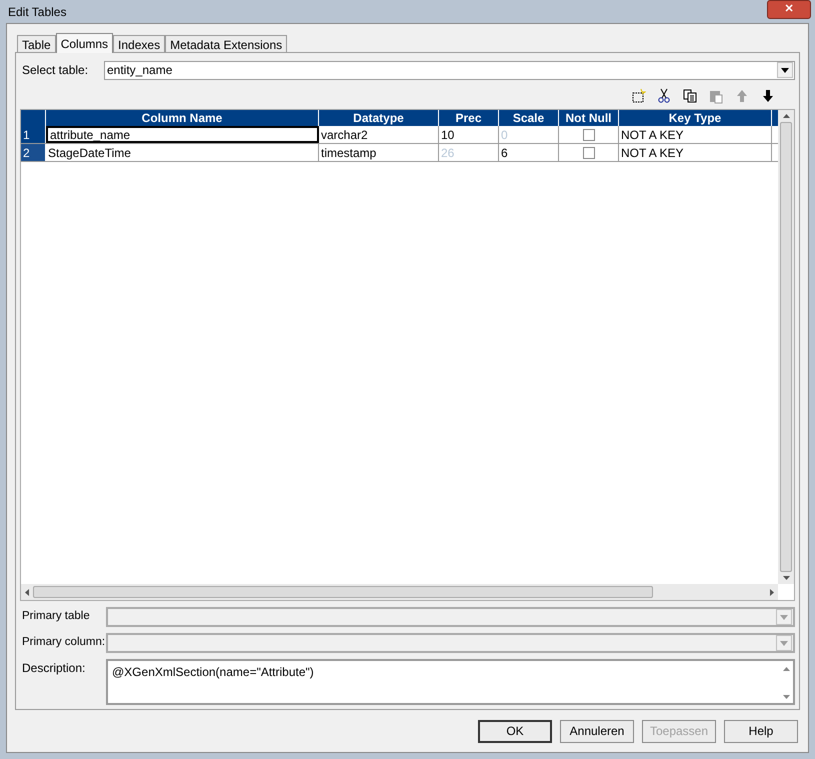  Describe the element at coordinates (36, 43) in the screenshot. I see `tab: Table` at that location.